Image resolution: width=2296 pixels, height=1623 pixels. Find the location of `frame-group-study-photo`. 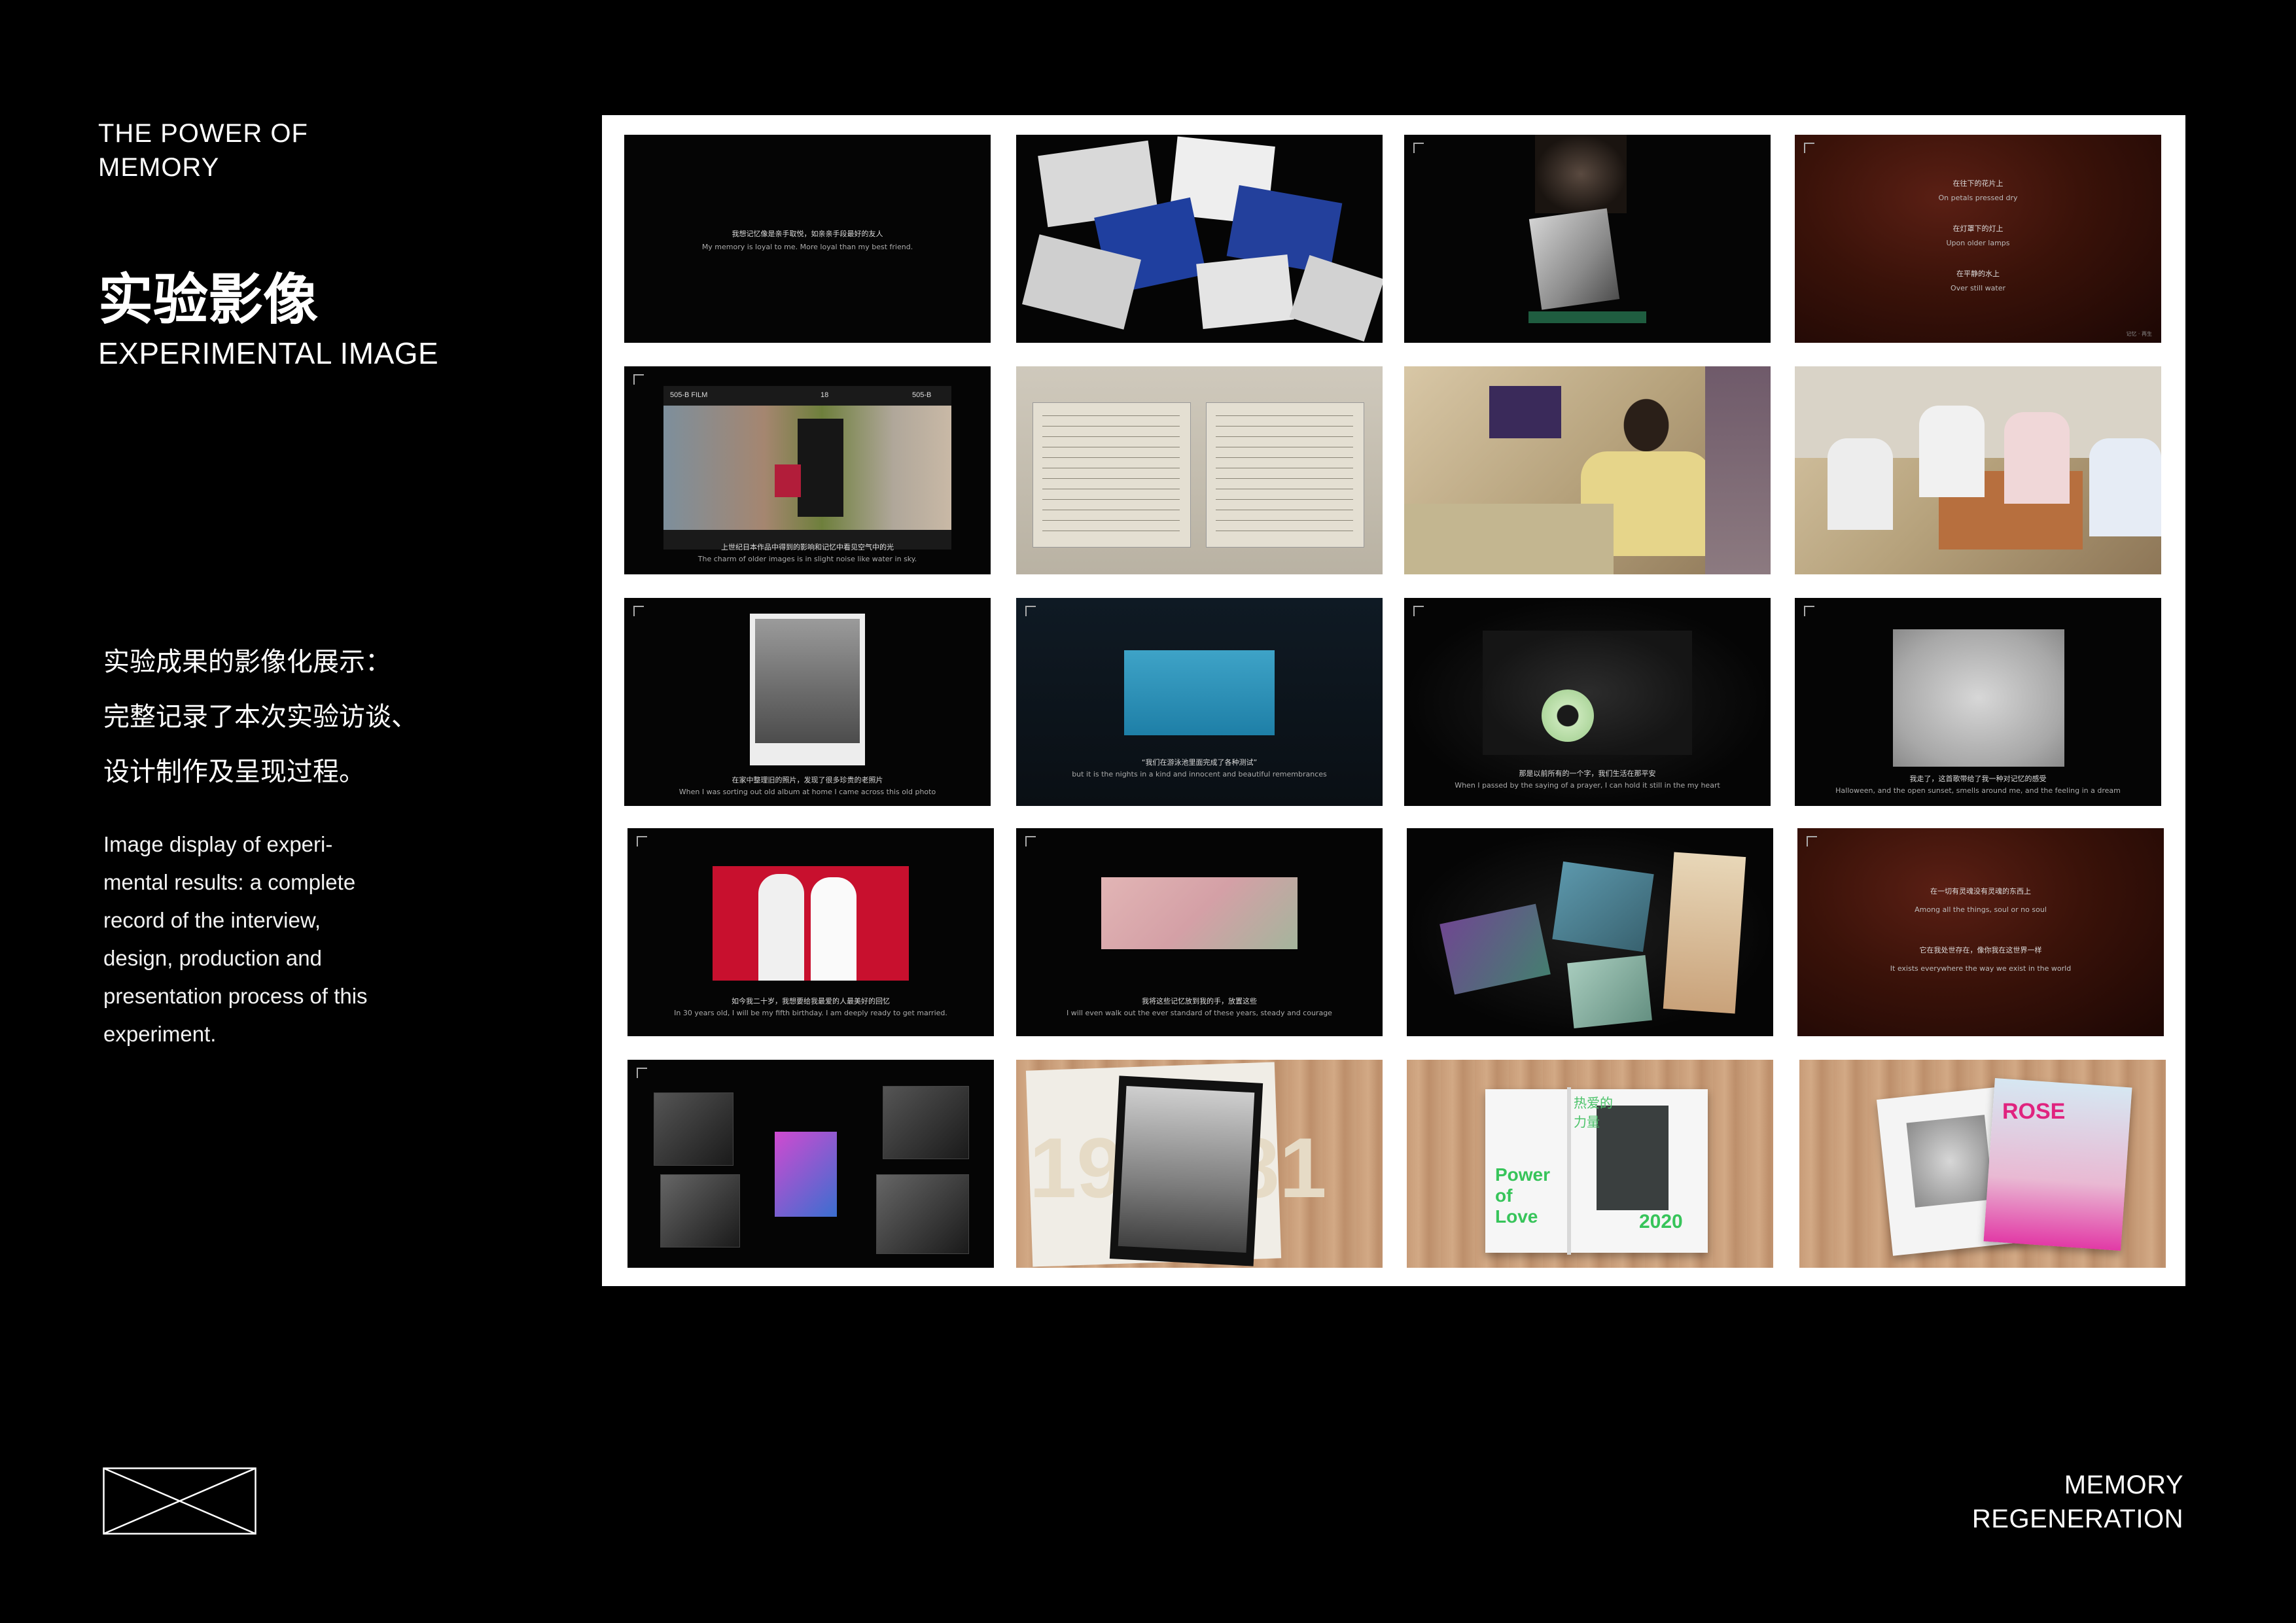

frame-group-study-photo is located at coordinates (1978, 470).